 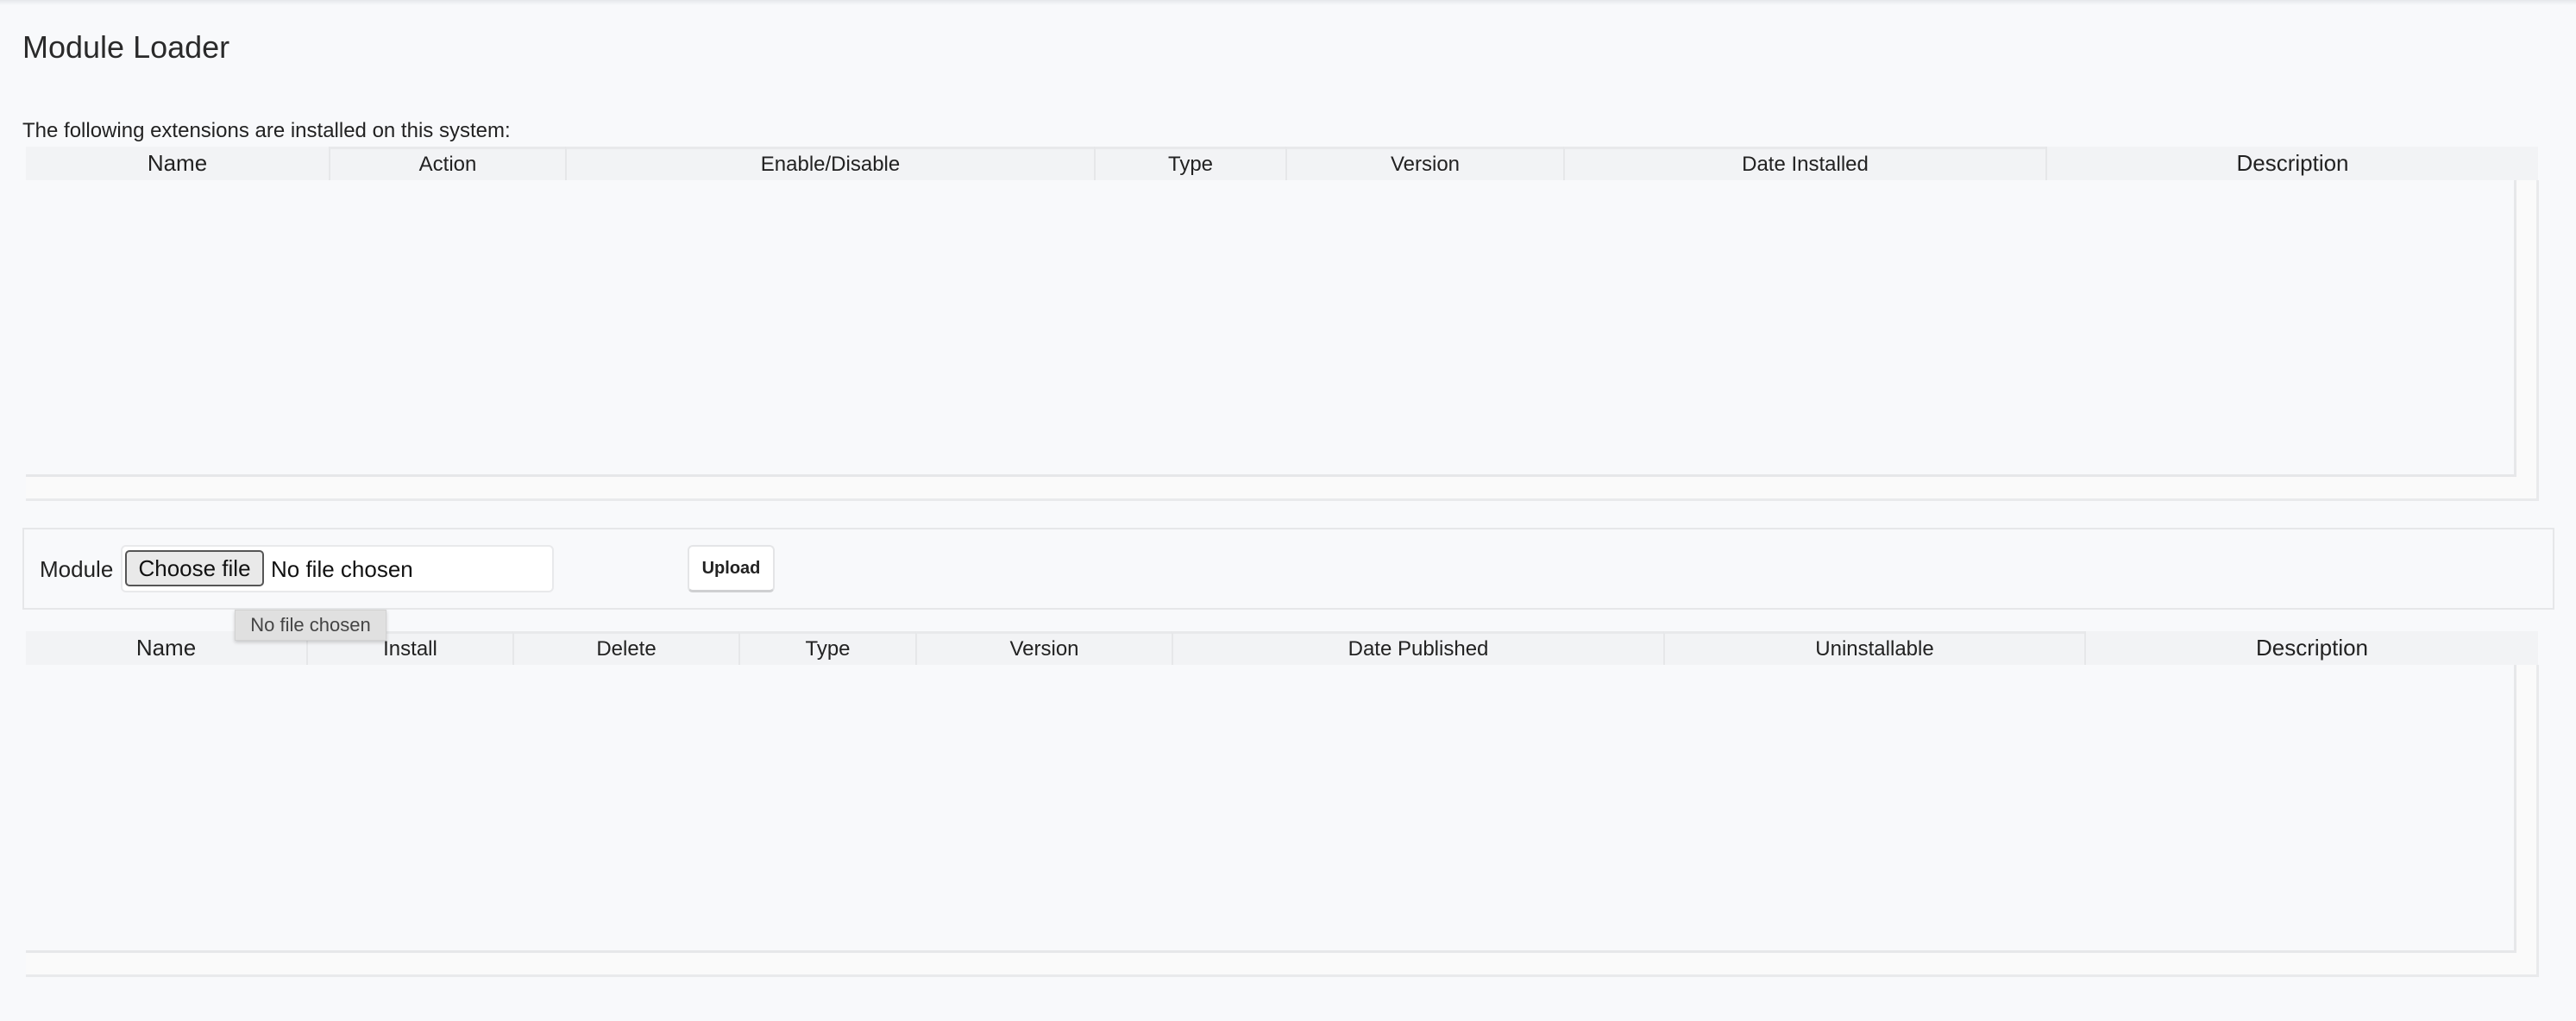 What do you see at coordinates (1417, 648) in the screenshot?
I see `column-header-date-published: Date Published` at bounding box center [1417, 648].